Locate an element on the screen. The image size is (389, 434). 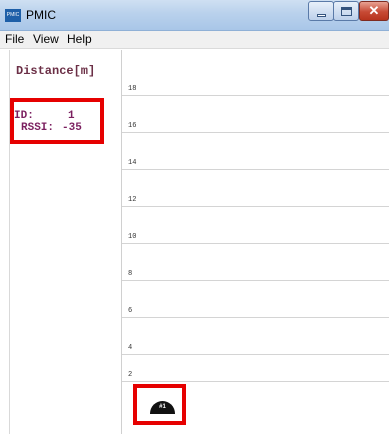
id-label: ID: is located at coordinates (24, 116).